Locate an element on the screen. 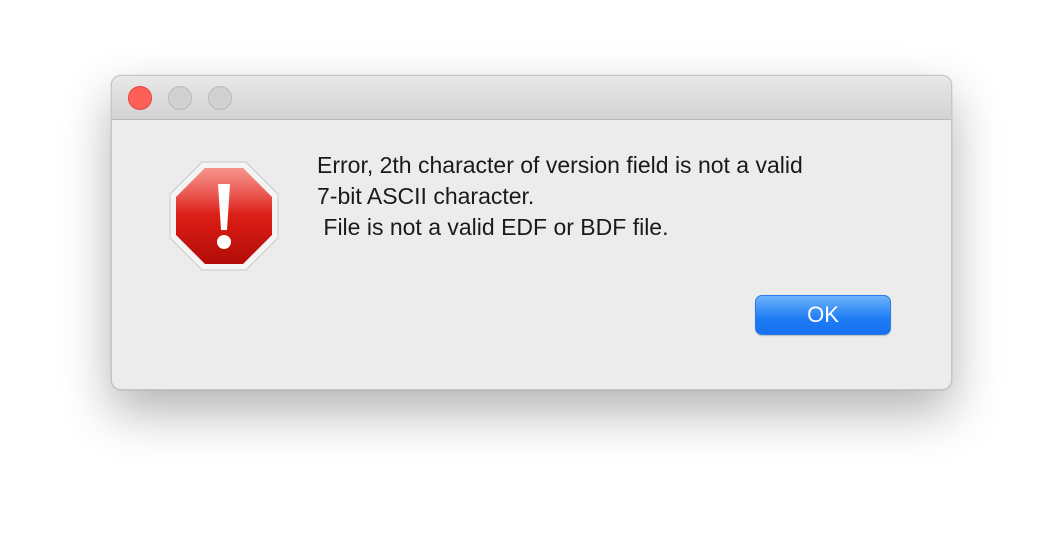  stop-error-icon is located at coordinates (224, 216).